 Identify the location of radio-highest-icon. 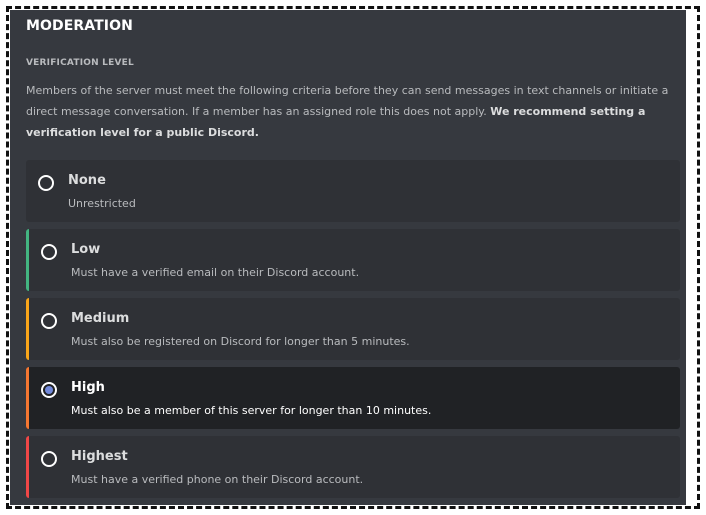
(49, 459).